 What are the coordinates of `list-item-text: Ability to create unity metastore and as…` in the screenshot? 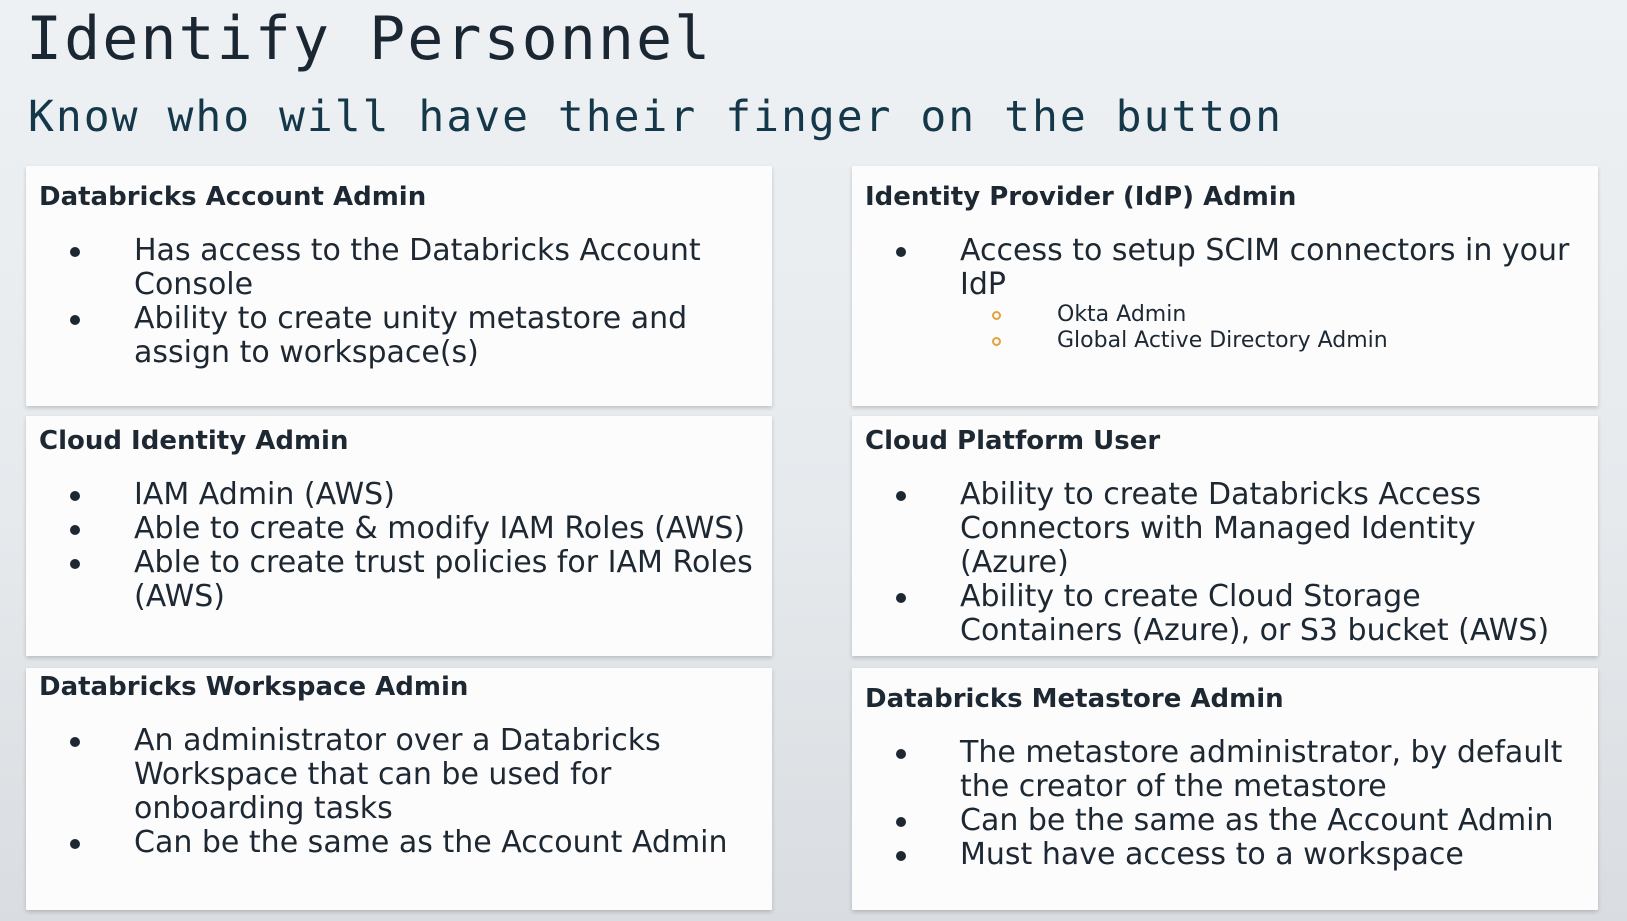 It's located at (411, 335).